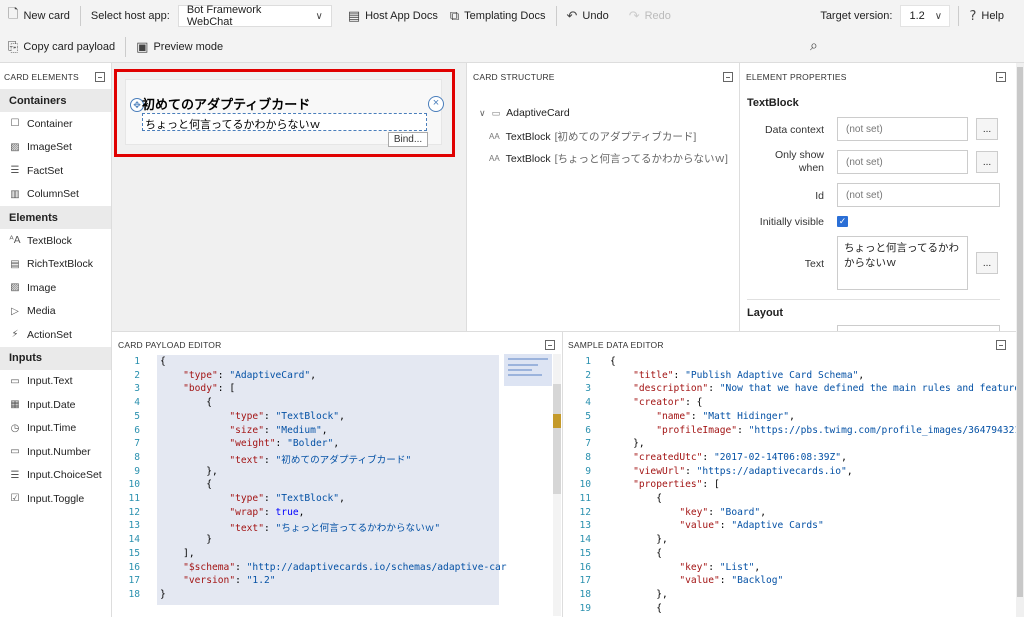 The height and width of the screenshot is (617, 1024). I want to click on element-item-imageset: ▨ ImageSet, so click(55, 148).